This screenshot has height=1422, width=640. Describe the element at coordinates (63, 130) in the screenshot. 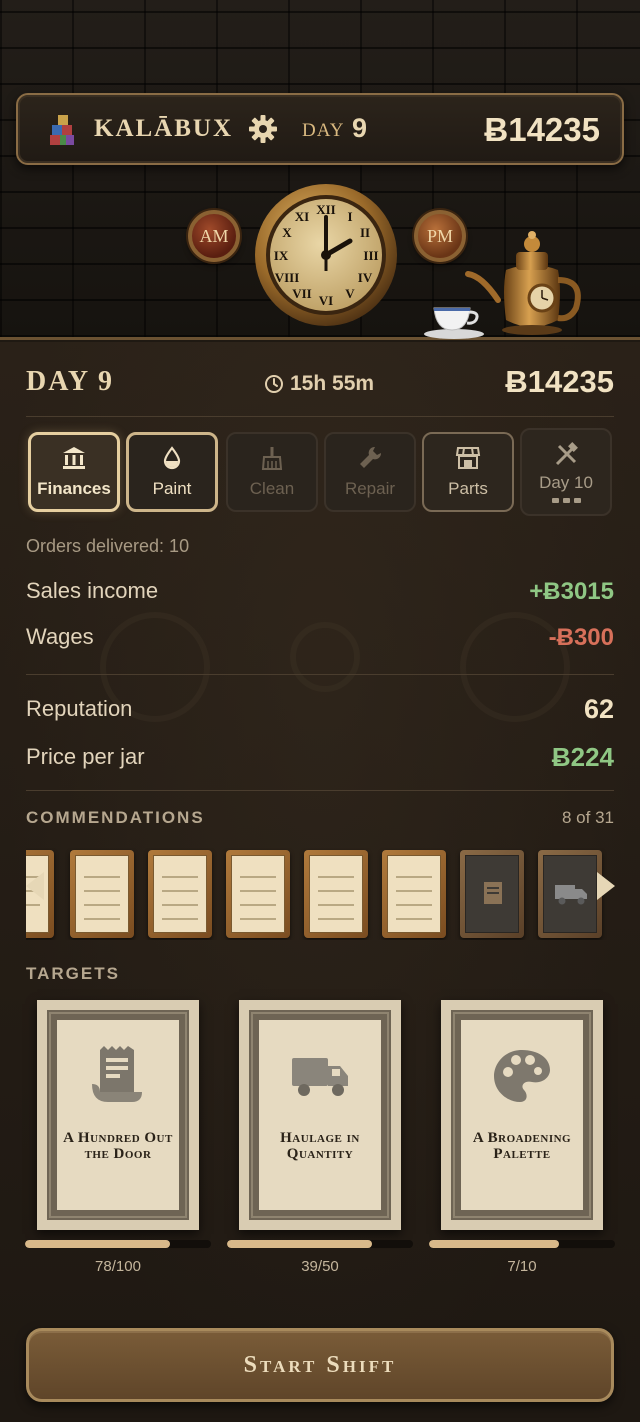

I see `stacked-jars-logo-icon` at that location.